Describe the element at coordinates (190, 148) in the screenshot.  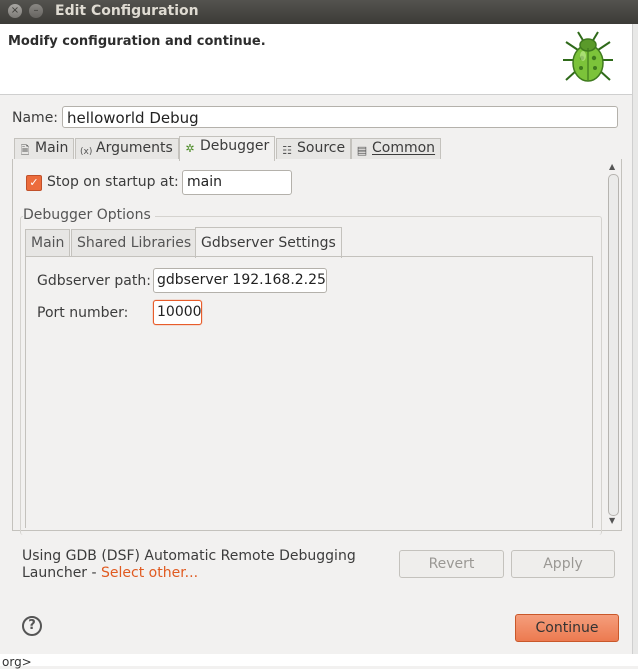
I see `bug-icon: ✲` at that location.